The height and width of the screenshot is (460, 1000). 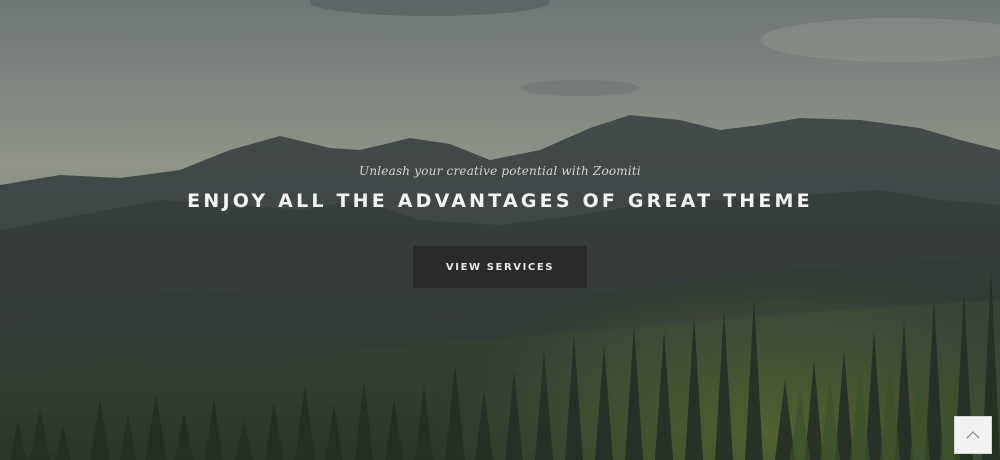 What do you see at coordinates (500, 201) in the screenshot?
I see `hero-headline: ENJOY ALL THE ADVANTAGES OF GREAT THEME` at bounding box center [500, 201].